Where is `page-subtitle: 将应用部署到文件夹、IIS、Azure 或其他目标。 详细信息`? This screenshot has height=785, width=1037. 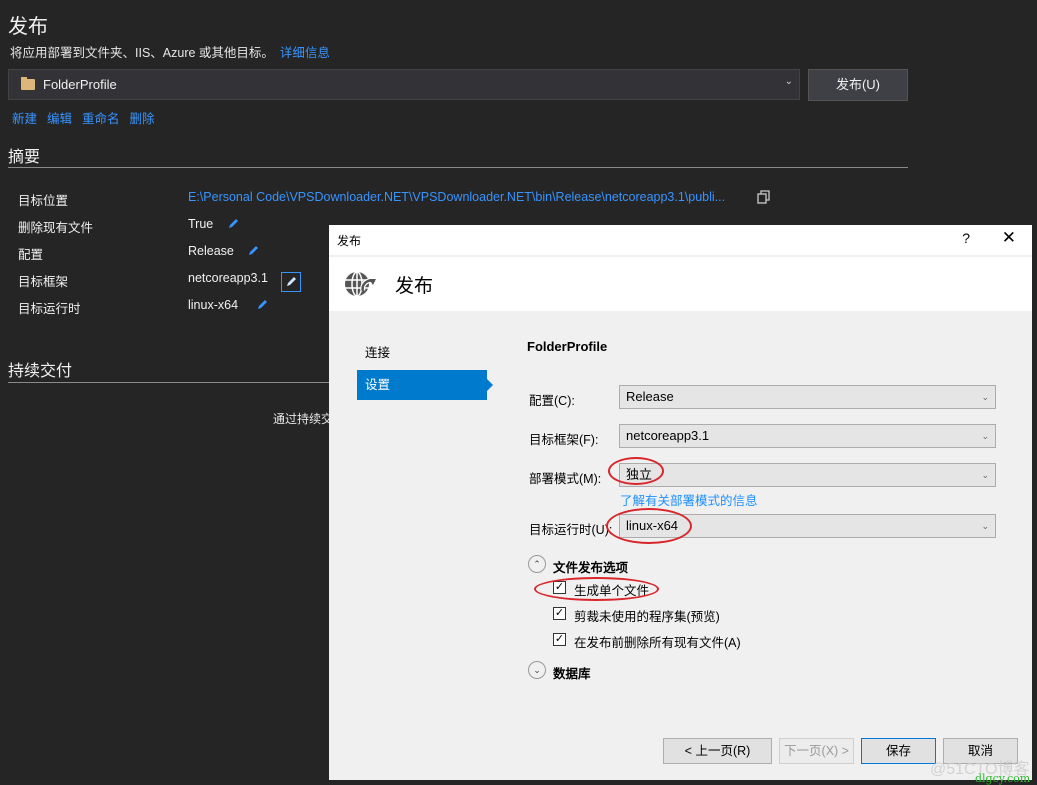
page-subtitle: 将应用部署到文件夹、IIS、Azure 或其他目标。 详细信息 is located at coordinates (170, 51).